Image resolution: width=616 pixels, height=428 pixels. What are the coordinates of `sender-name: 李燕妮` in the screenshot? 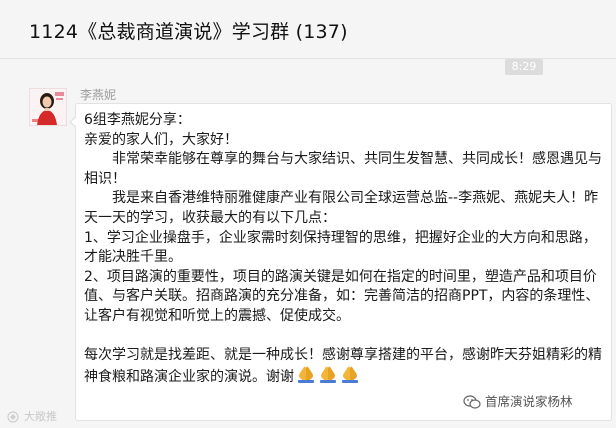 It's located at (98, 94).